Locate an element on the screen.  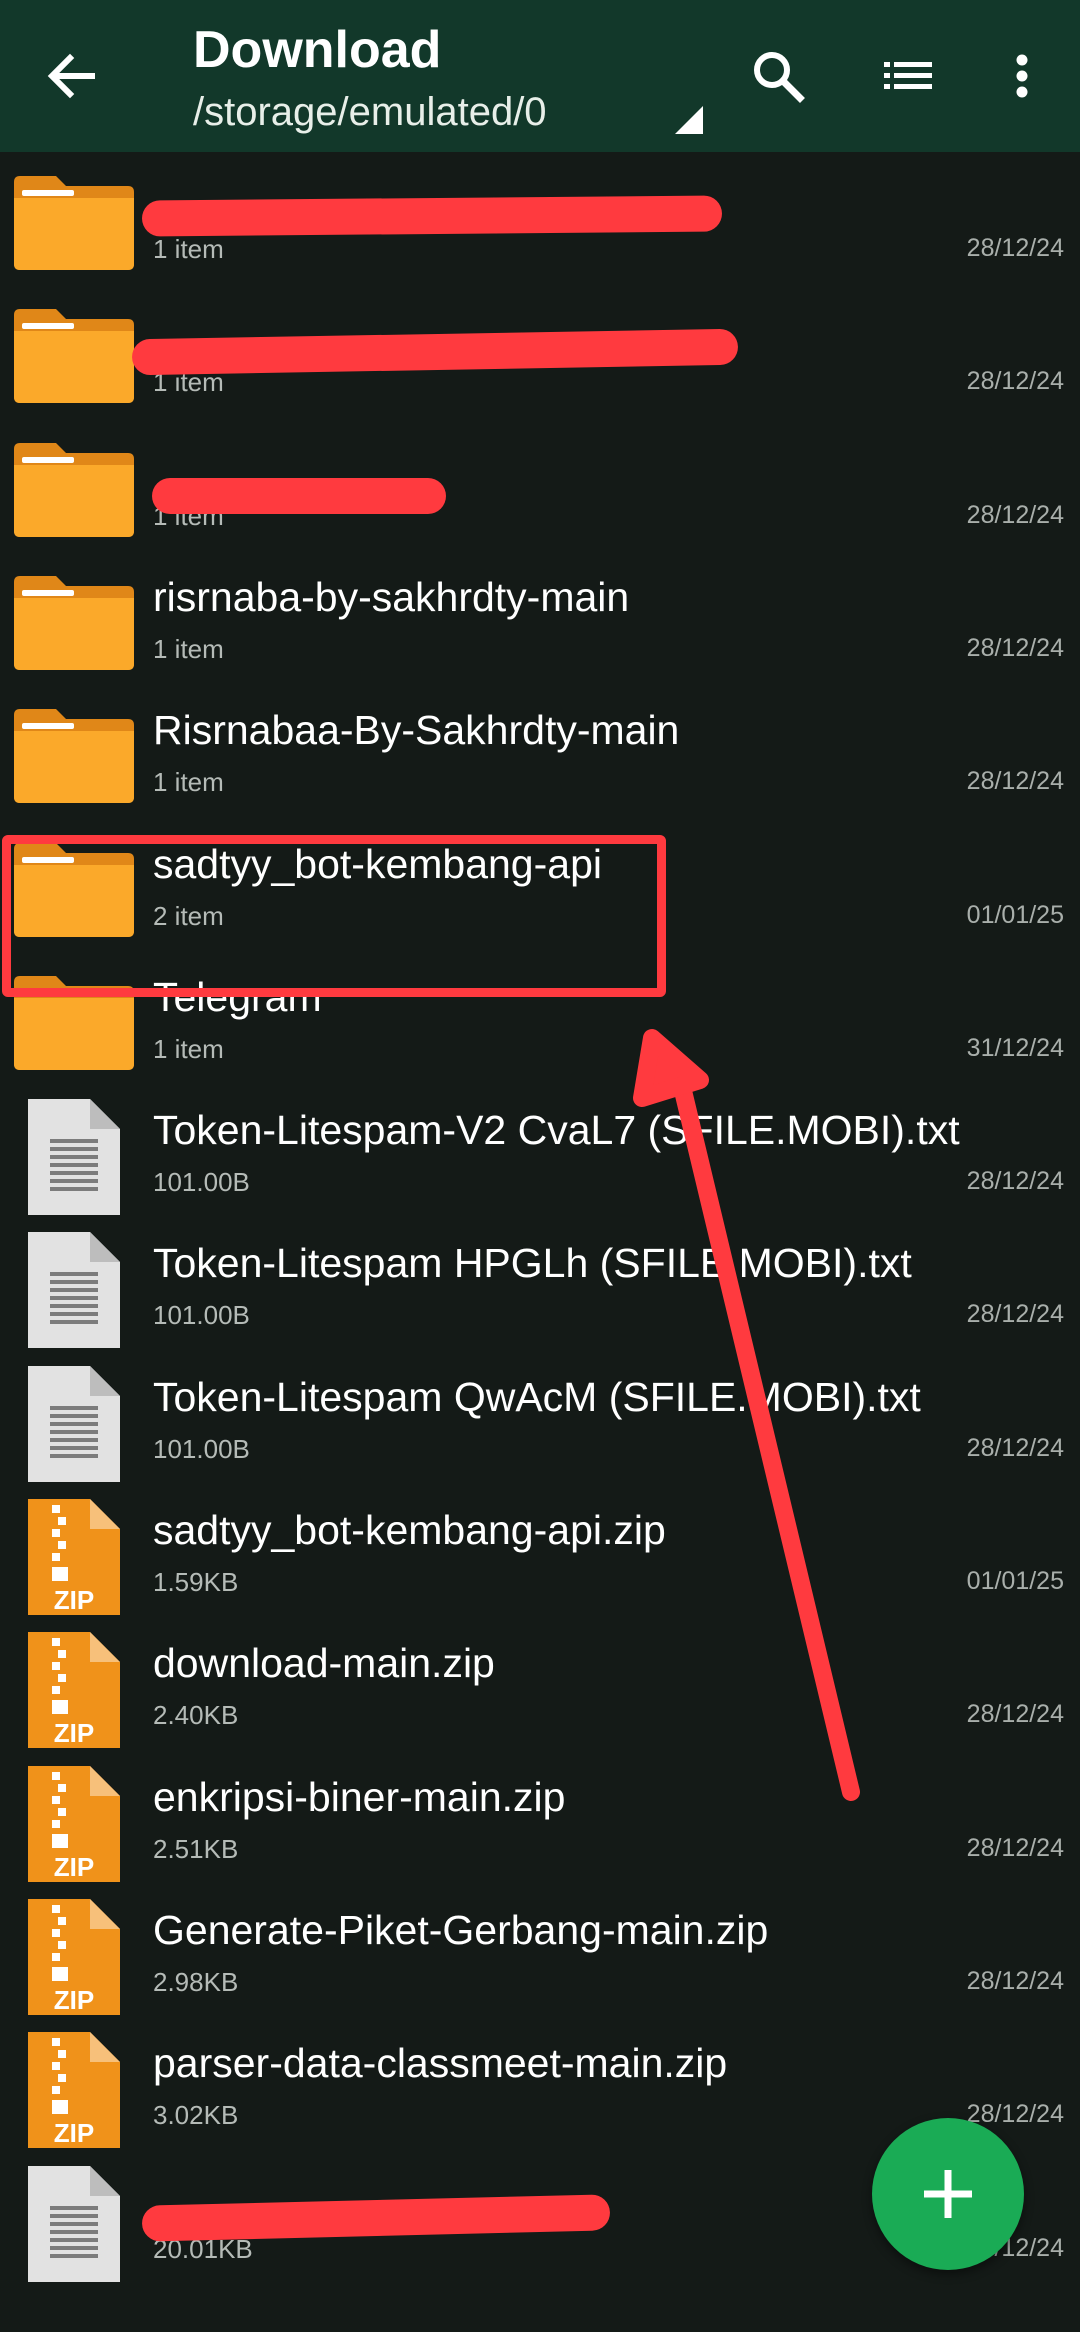
file-name: parser-data-classmeet-main.zip is located at coordinates (440, 2063).